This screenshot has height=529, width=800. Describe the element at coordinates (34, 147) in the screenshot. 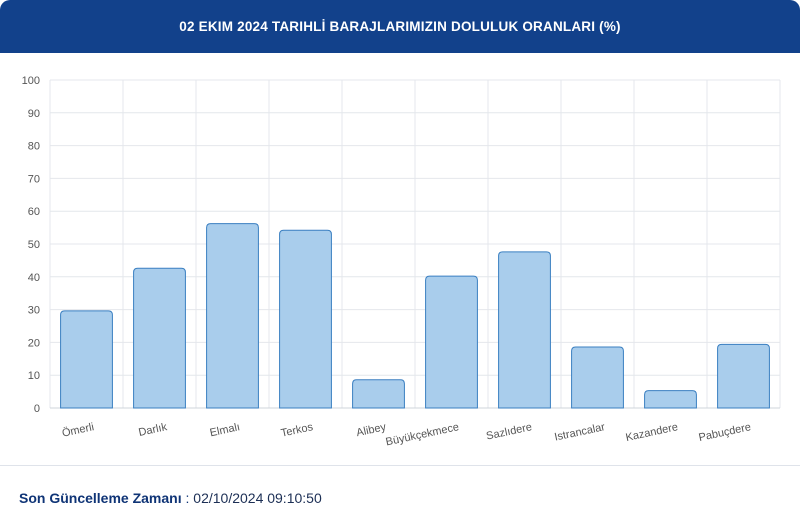

I see `y-tick-label: 80` at that location.